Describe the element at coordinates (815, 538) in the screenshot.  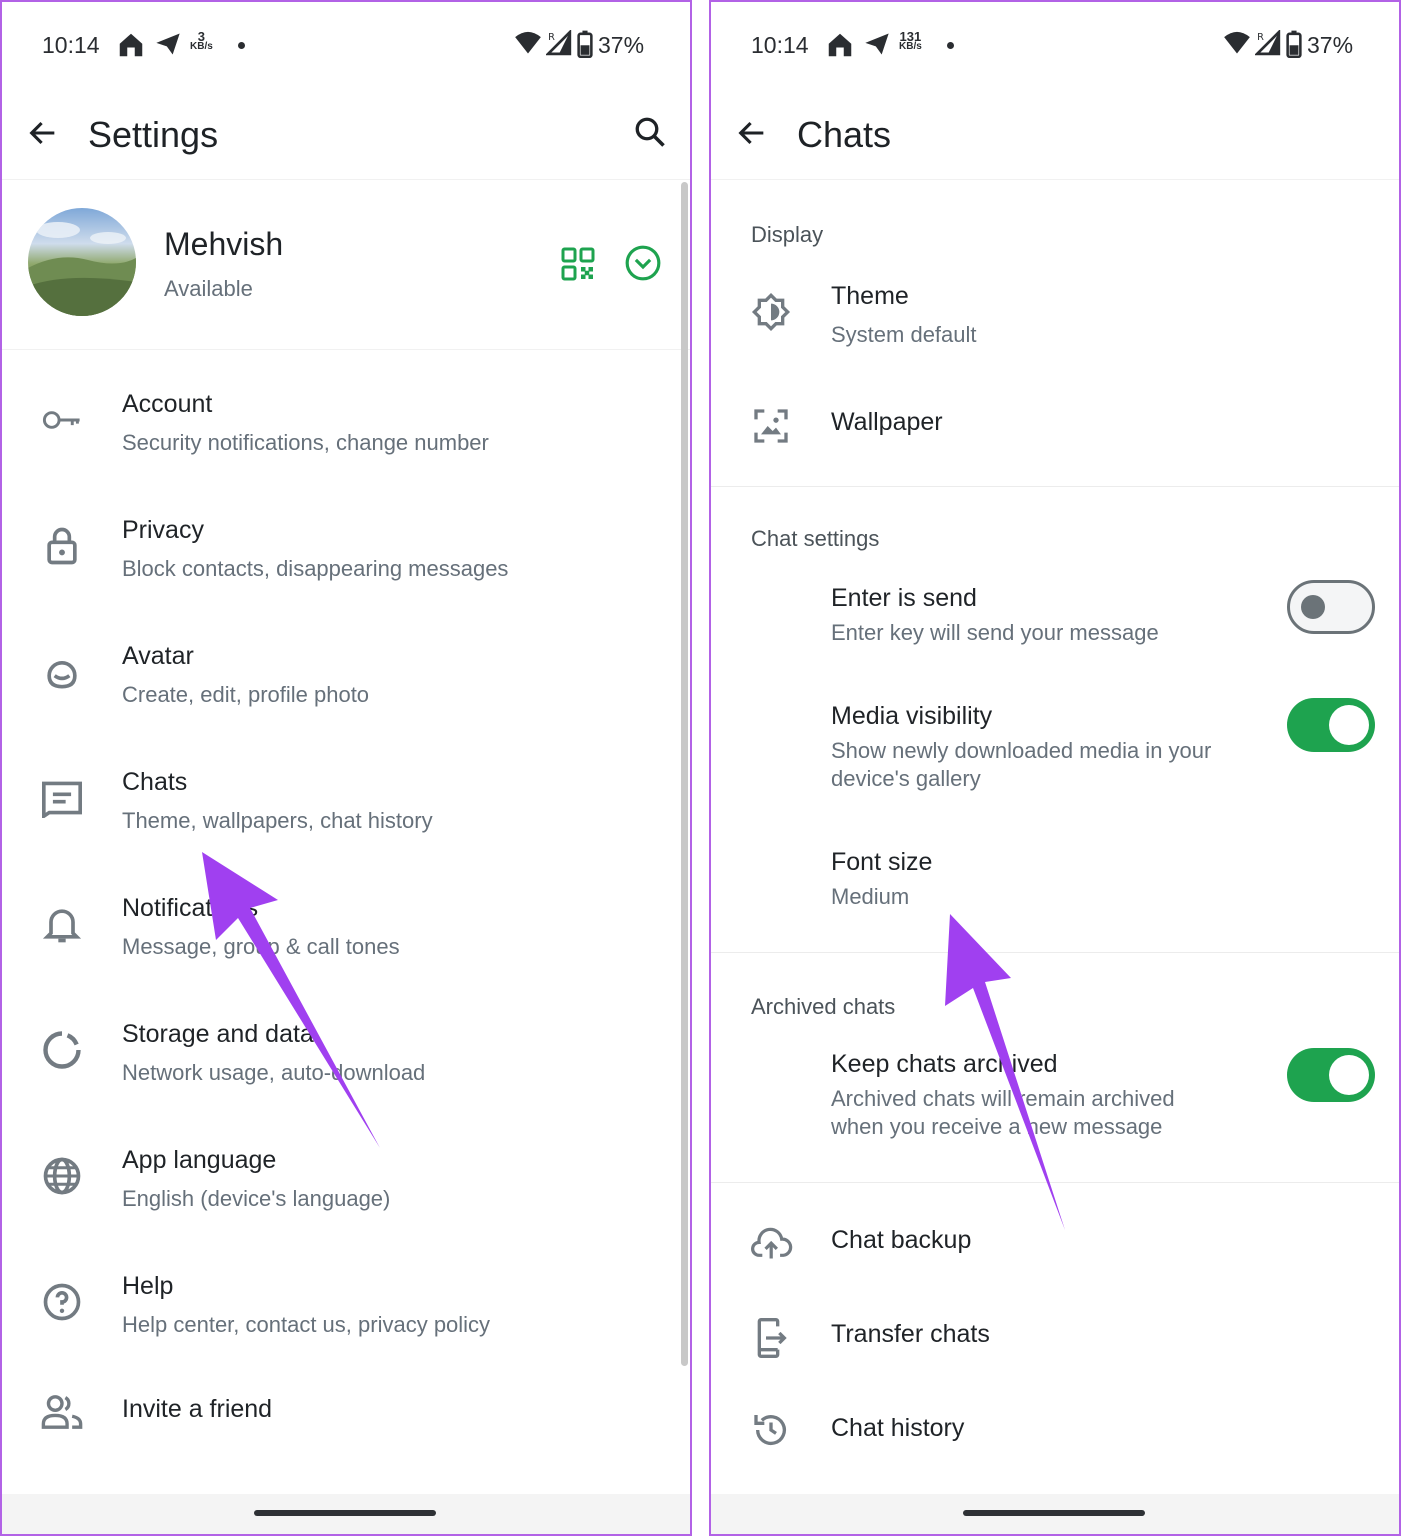
I see `section-header-chat-settings: Chat settings` at that location.